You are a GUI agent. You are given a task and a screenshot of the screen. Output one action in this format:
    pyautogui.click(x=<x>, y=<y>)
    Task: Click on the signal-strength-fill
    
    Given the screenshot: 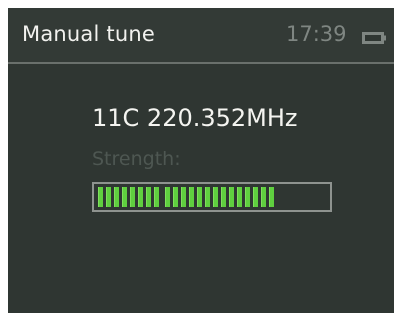 What is the action you would take?
    pyautogui.click(x=187, y=197)
    